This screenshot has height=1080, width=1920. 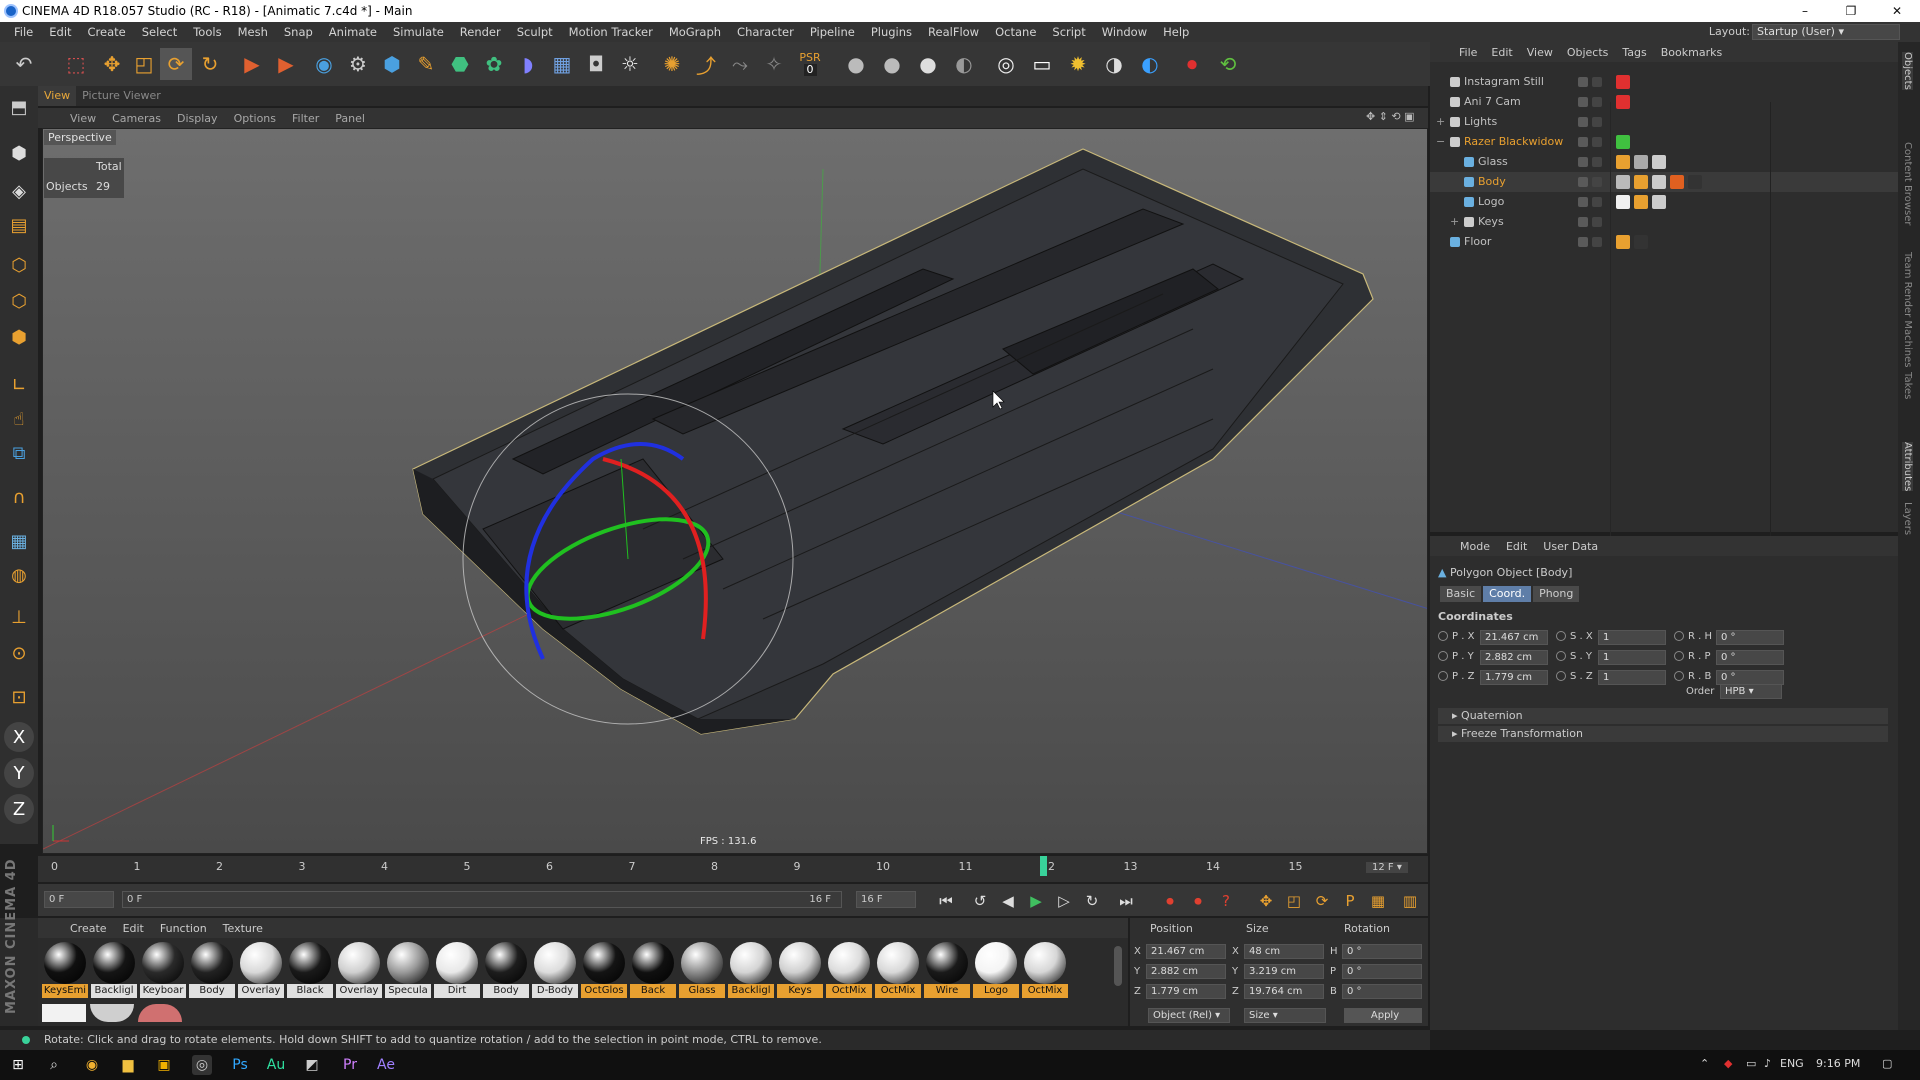 I want to click on menu-edit: Edit, so click(x=60, y=32).